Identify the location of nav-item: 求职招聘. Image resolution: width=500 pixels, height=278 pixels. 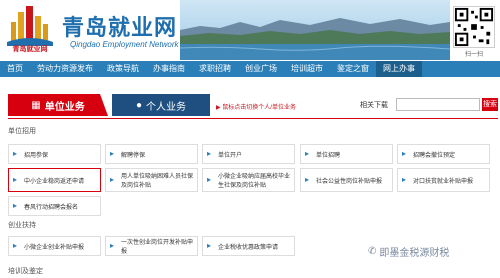
(215, 69).